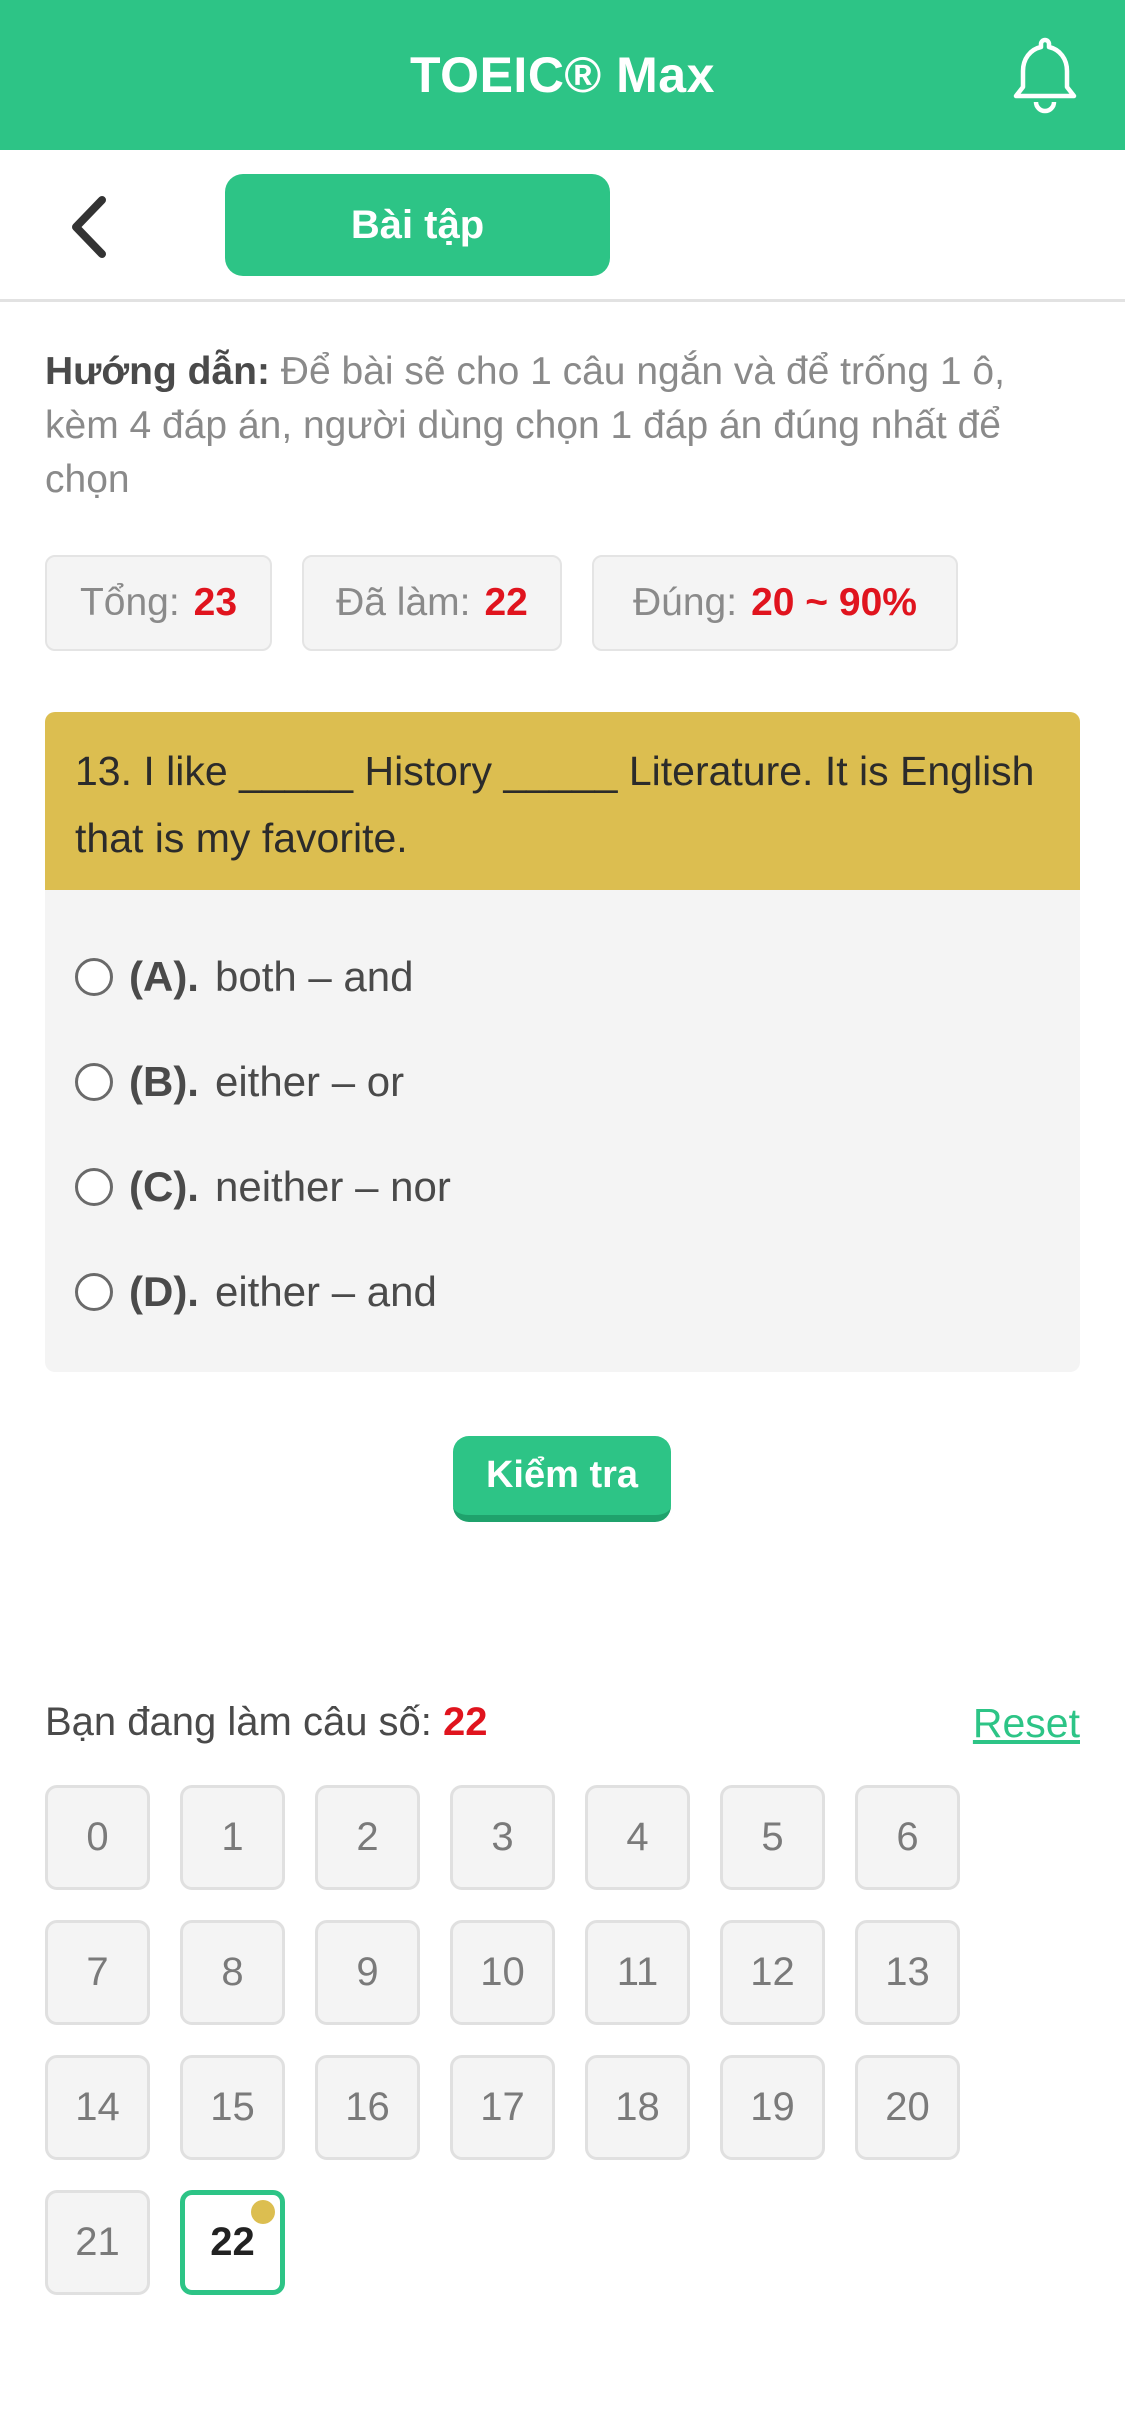 The height and width of the screenshot is (2436, 1125). What do you see at coordinates (263, 2212) in the screenshot?
I see `current-marker-dot` at bounding box center [263, 2212].